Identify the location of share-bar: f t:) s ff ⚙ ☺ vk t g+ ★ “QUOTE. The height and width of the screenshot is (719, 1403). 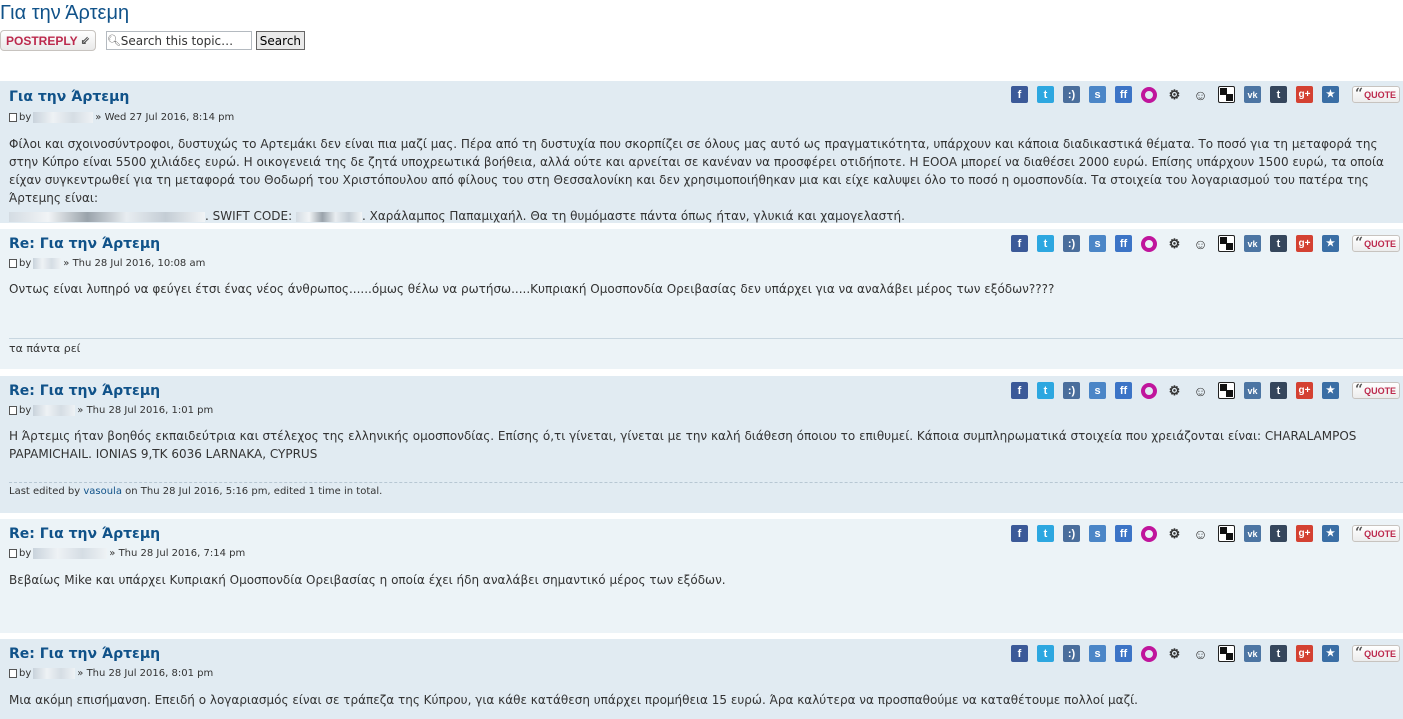
(1206, 653).